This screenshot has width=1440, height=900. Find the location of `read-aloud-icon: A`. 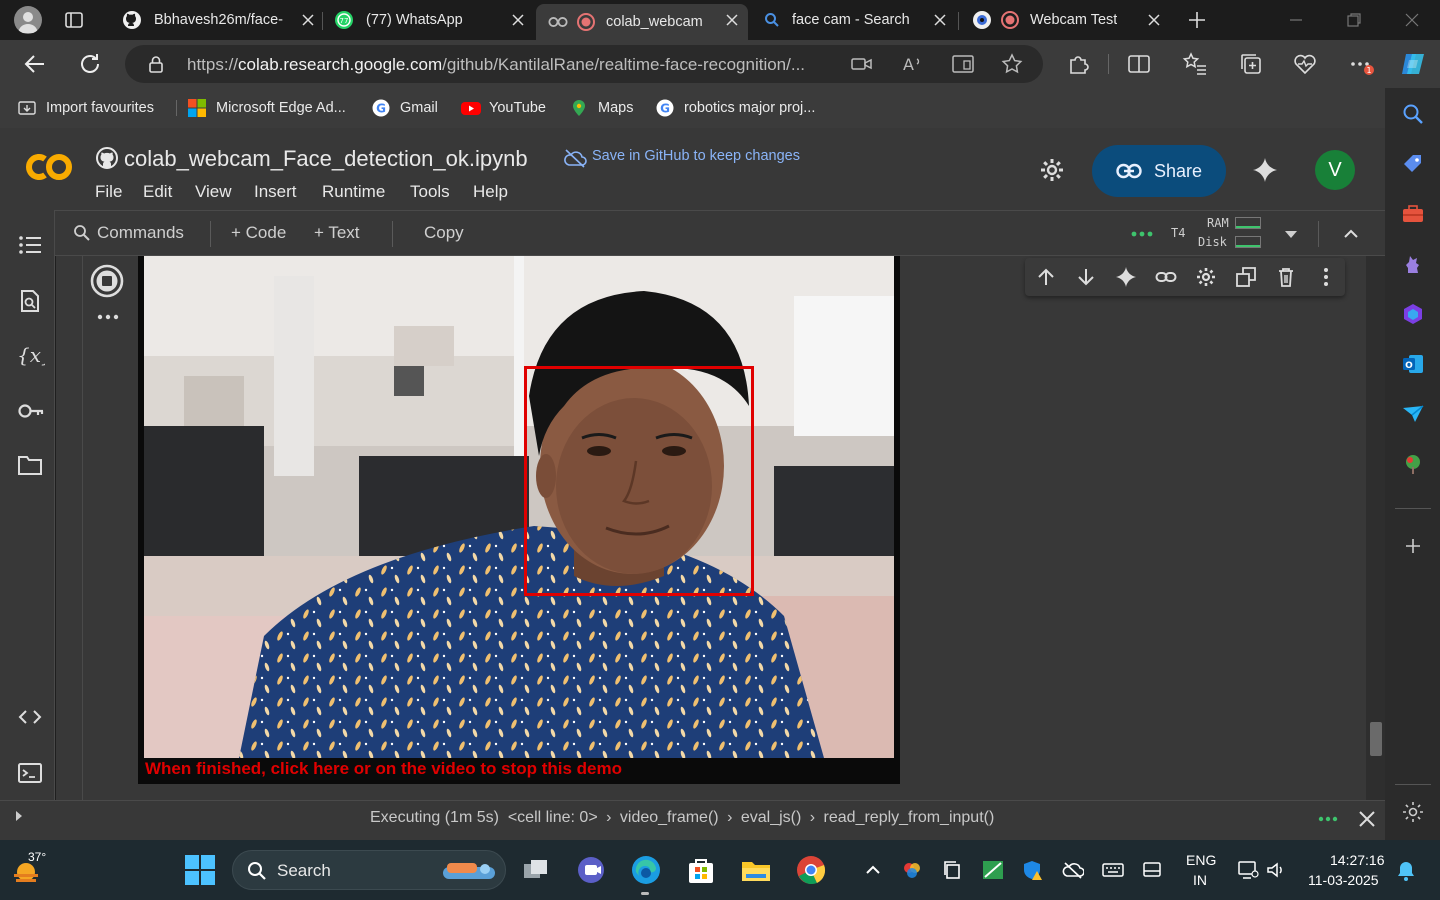

read-aloud-icon: A is located at coordinates (912, 64).